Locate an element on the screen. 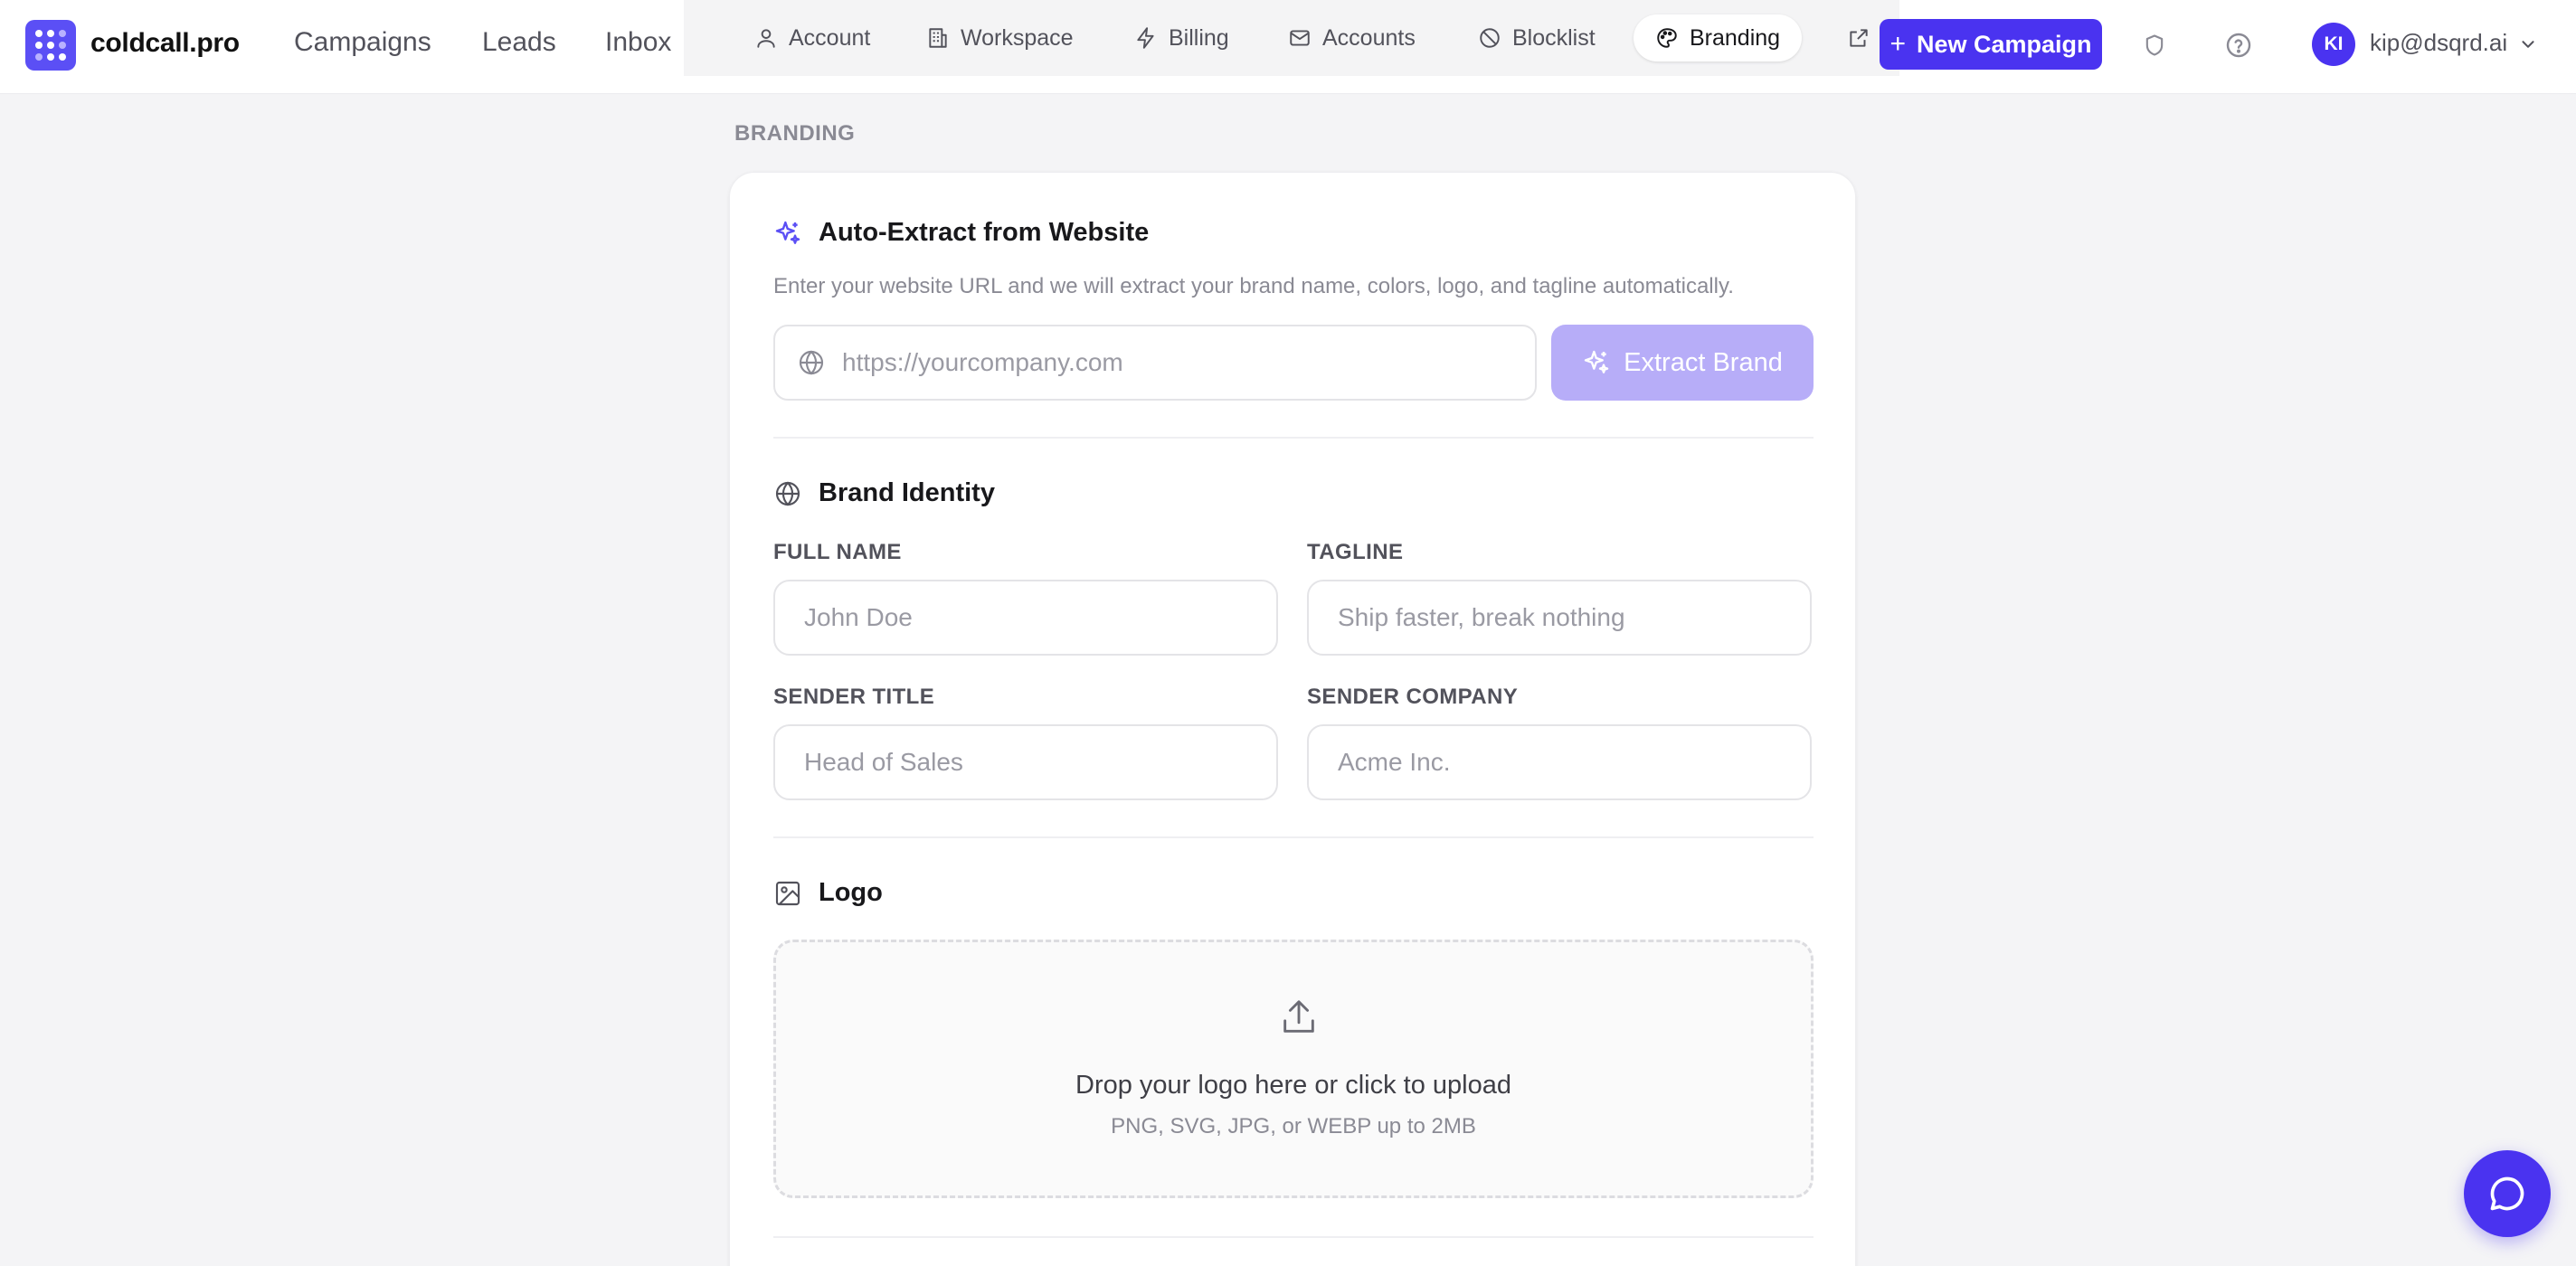  full-name-field is located at coordinates (1025, 618).